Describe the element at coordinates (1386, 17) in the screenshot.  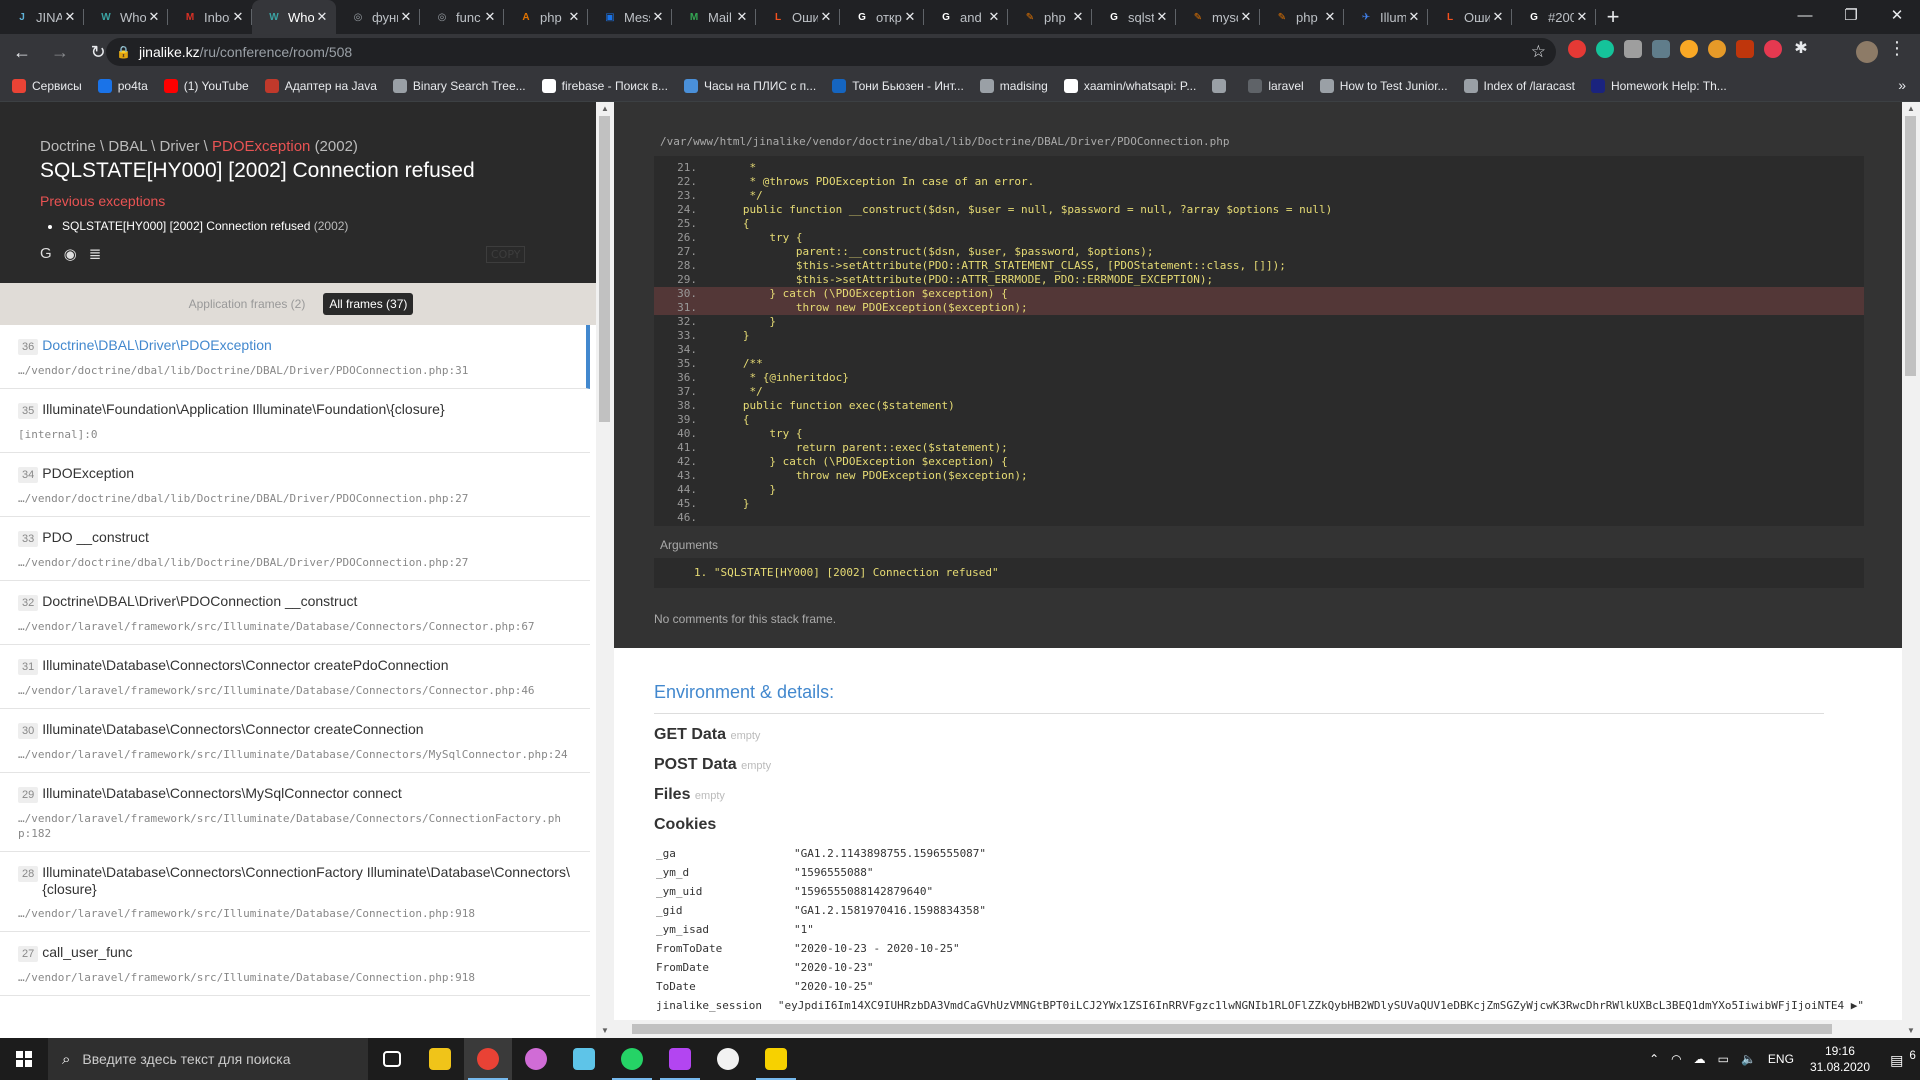
I see `browser-tab: ✈ Illum ✕` at that location.